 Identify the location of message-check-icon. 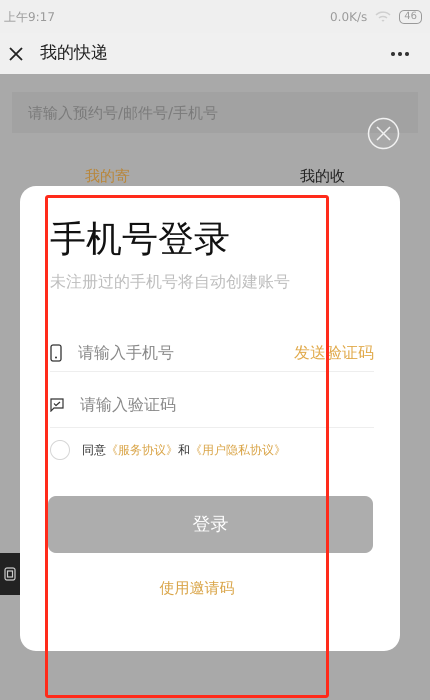
(57, 405).